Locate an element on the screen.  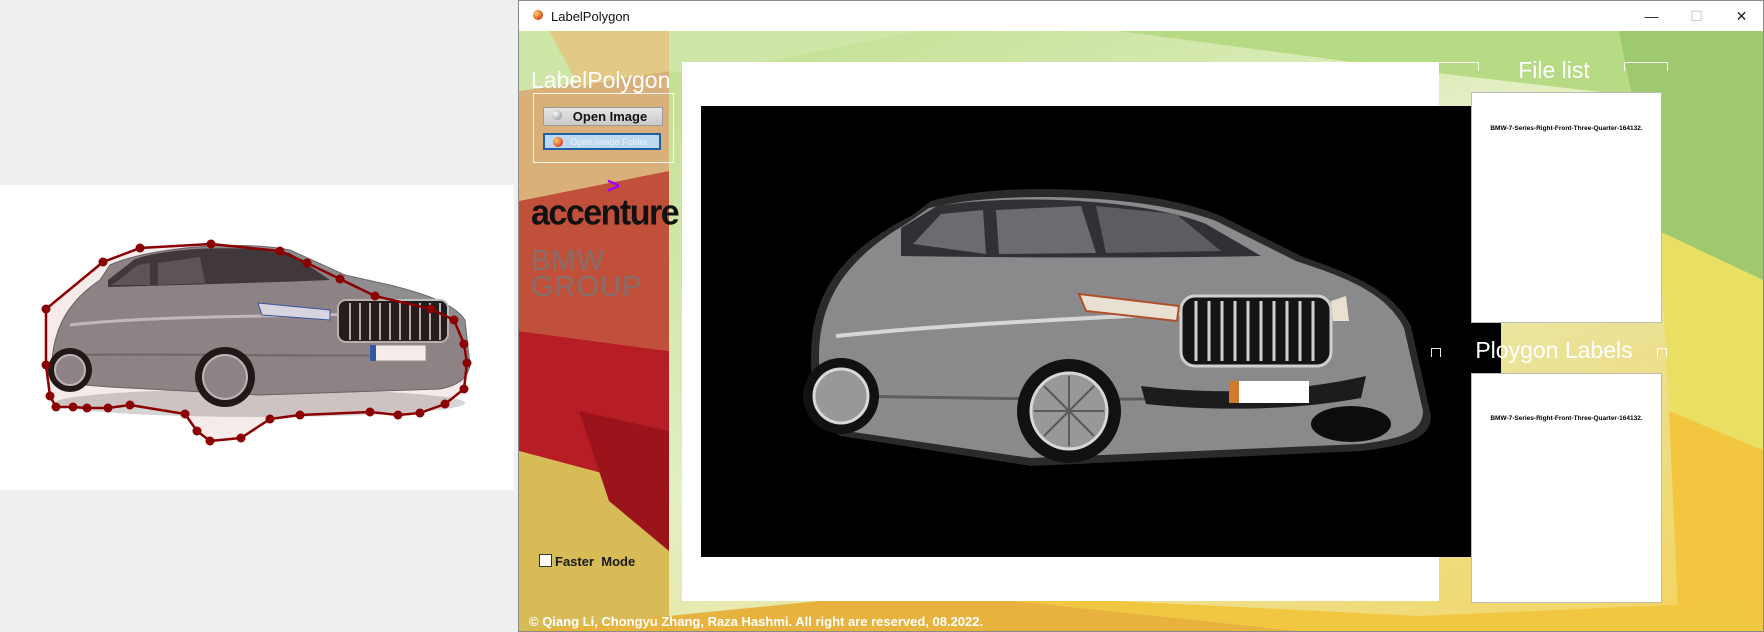
bmw-group-logo: BMW GROUP is located at coordinates (587, 274).